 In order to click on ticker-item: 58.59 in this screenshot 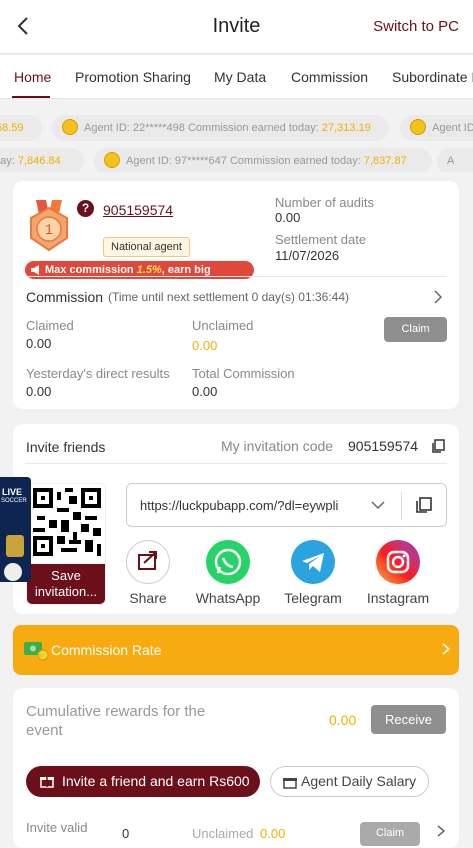, I will do `click(21, 128)`.